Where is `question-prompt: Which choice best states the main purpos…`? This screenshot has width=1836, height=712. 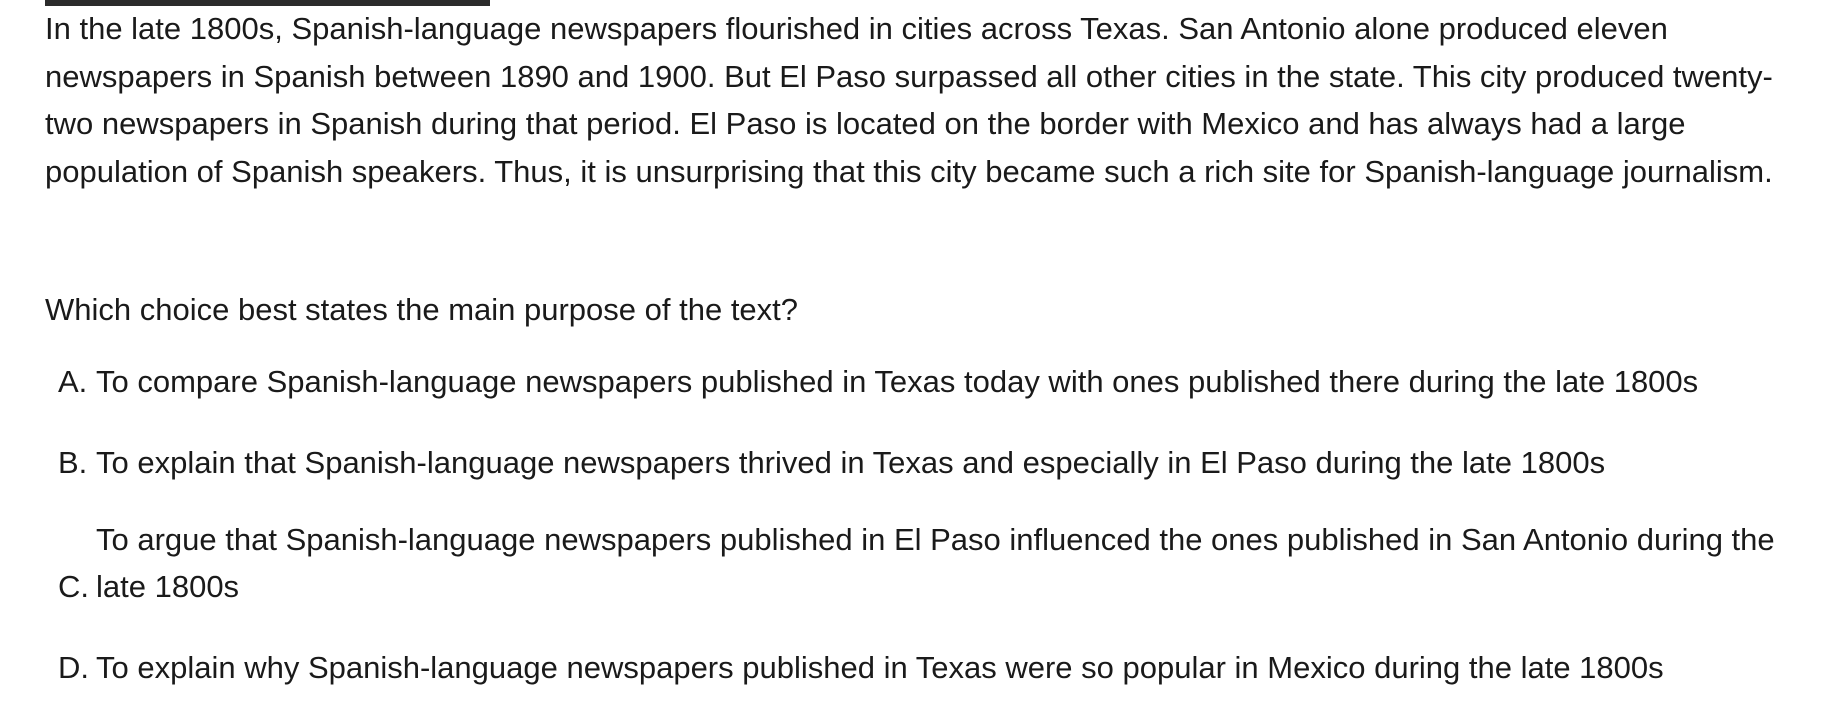 question-prompt: Which choice best states the main purpos… is located at coordinates (422, 309).